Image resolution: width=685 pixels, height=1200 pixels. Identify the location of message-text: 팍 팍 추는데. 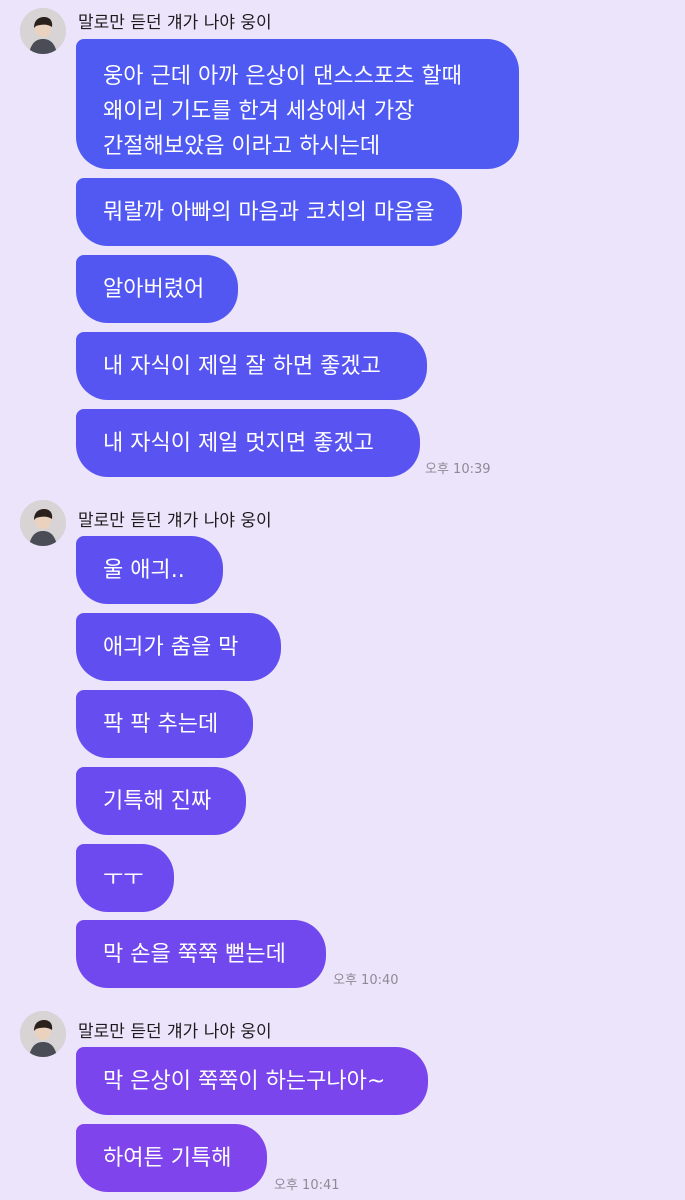
(161, 724).